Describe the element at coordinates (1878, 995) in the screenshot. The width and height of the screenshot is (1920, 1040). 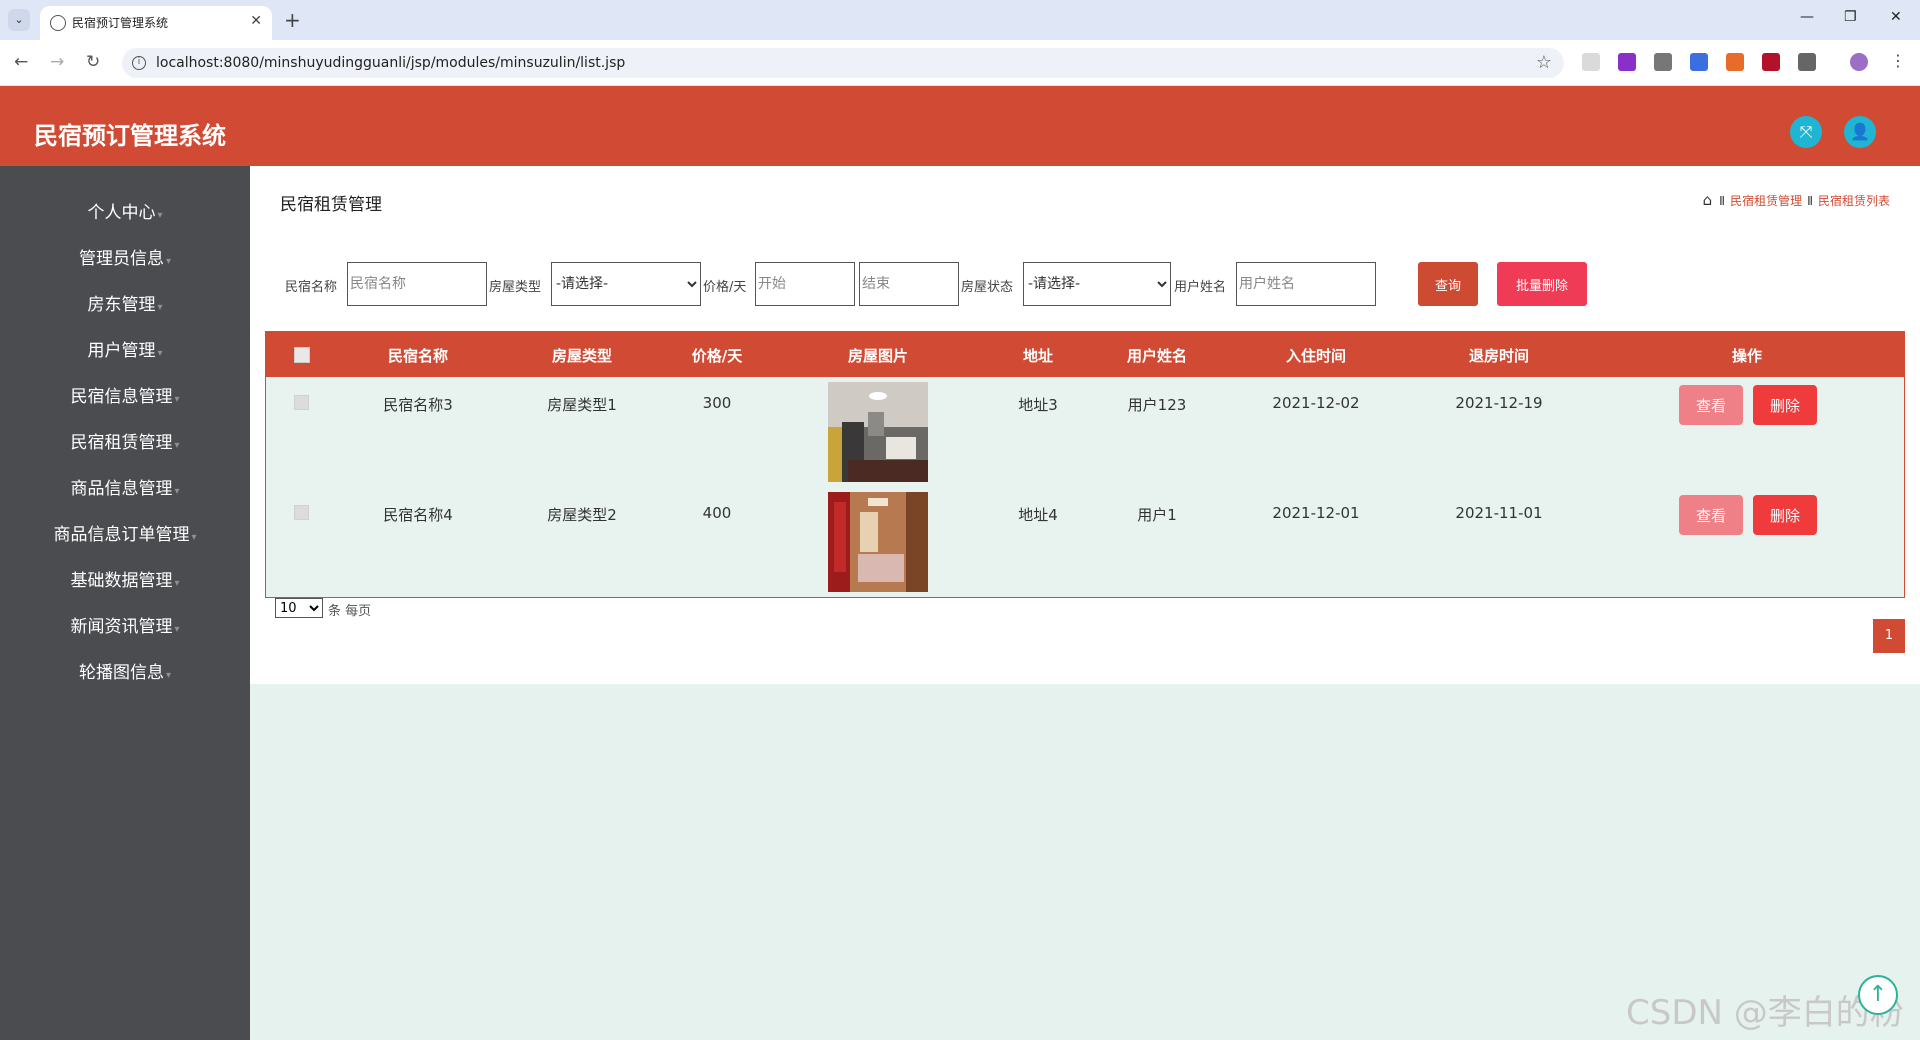
I see `back-to-top-icon: ↑` at that location.